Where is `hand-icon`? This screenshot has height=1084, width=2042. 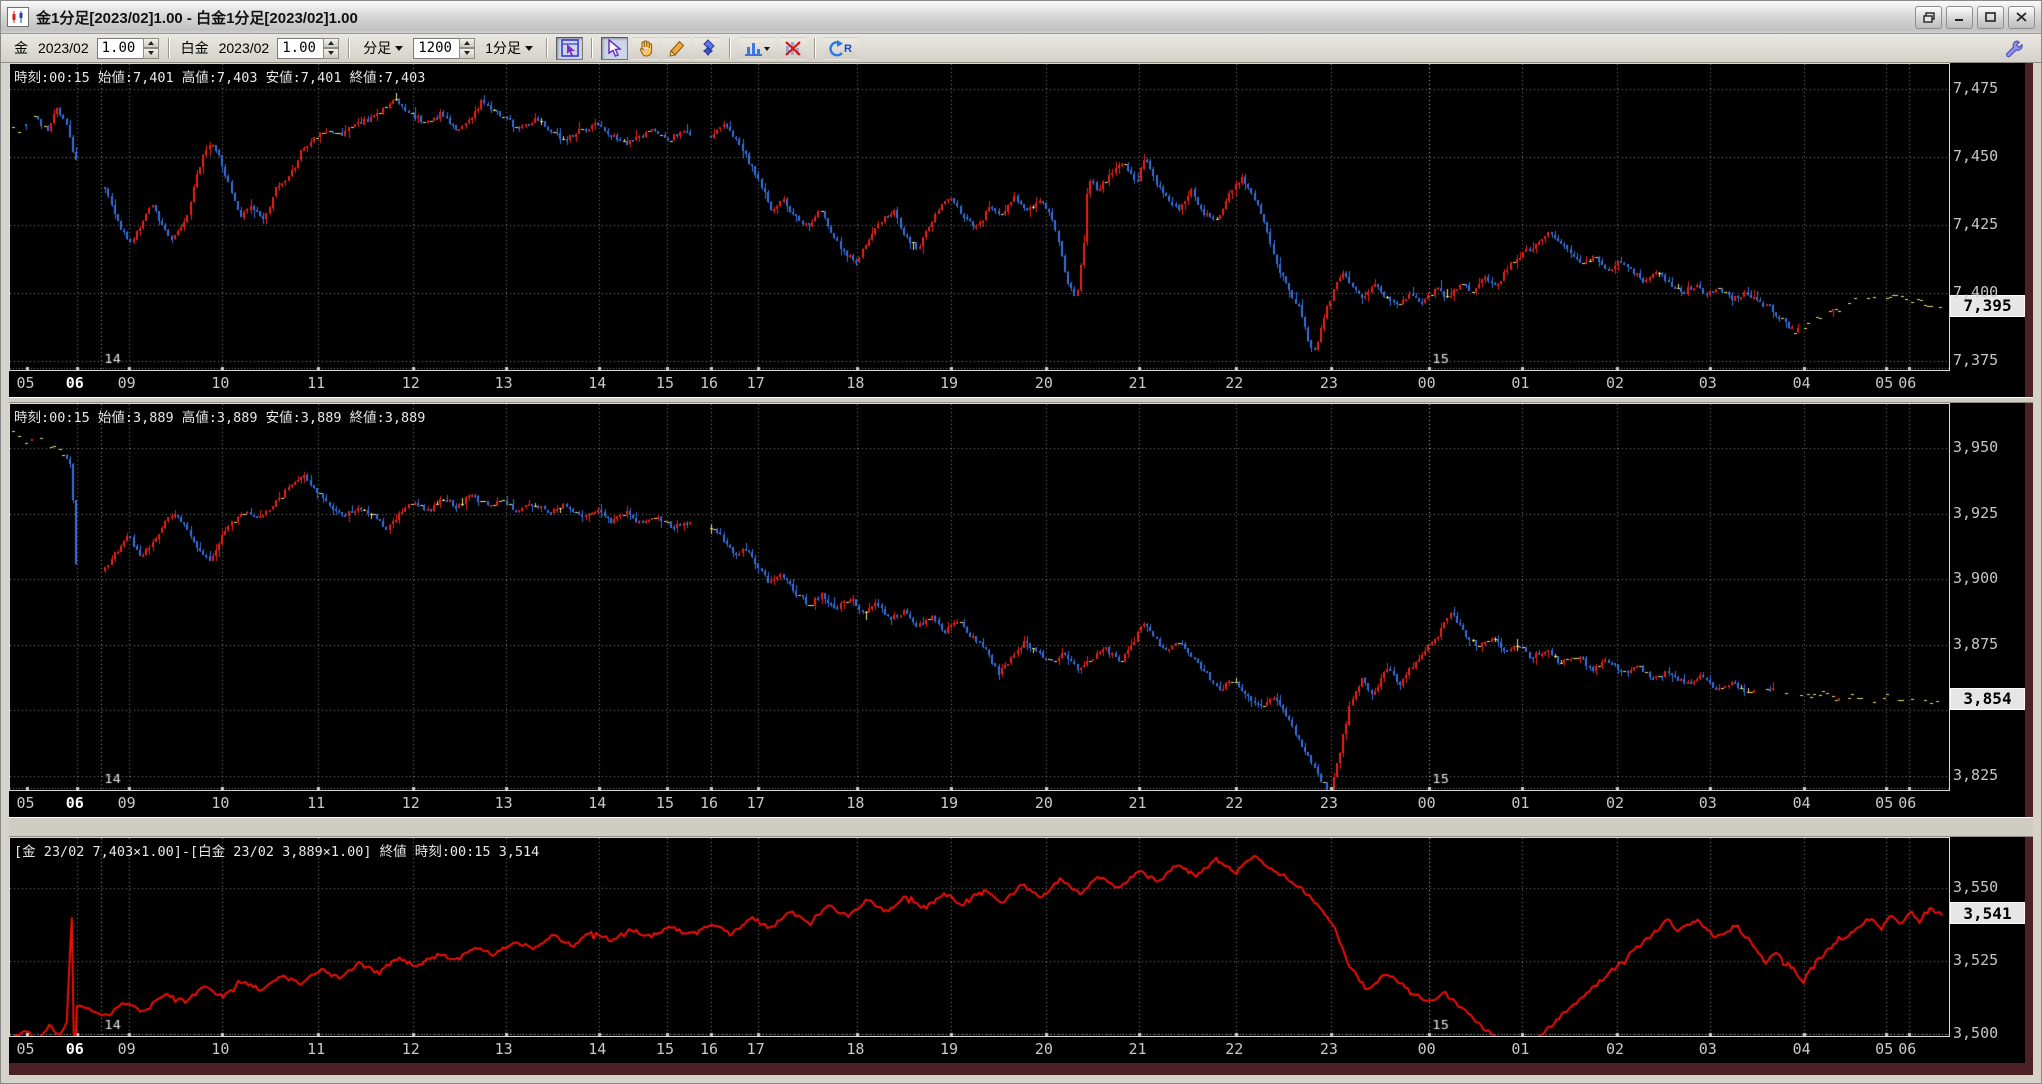 hand-icon is located at coordinates (645, 48).